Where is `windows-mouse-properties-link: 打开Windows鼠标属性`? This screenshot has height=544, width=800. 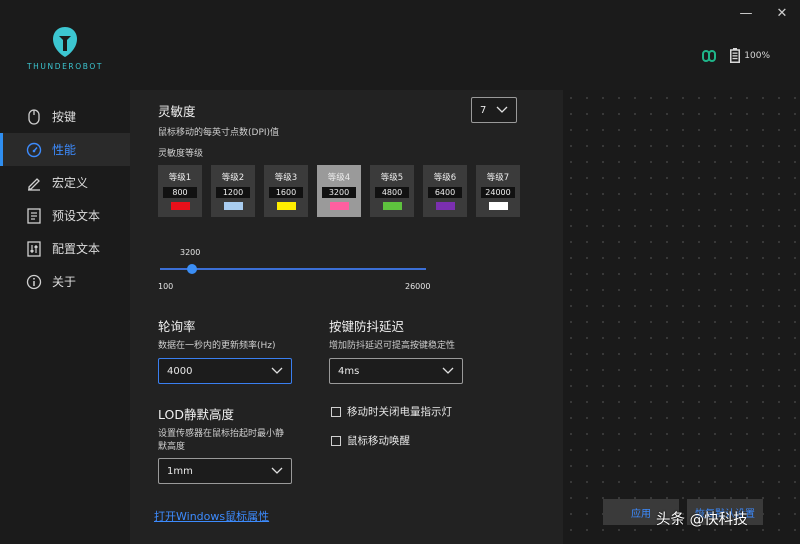 windows-mouse-properties-link: 打开Windows鼠标属性 is located at coordinates (211, 516).